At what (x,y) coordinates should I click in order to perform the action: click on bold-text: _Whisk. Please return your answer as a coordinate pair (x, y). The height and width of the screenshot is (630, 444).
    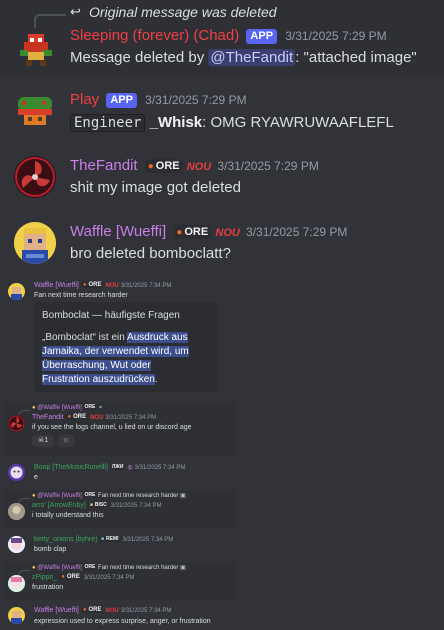
    Looking at the image, I should click on (176, 122).